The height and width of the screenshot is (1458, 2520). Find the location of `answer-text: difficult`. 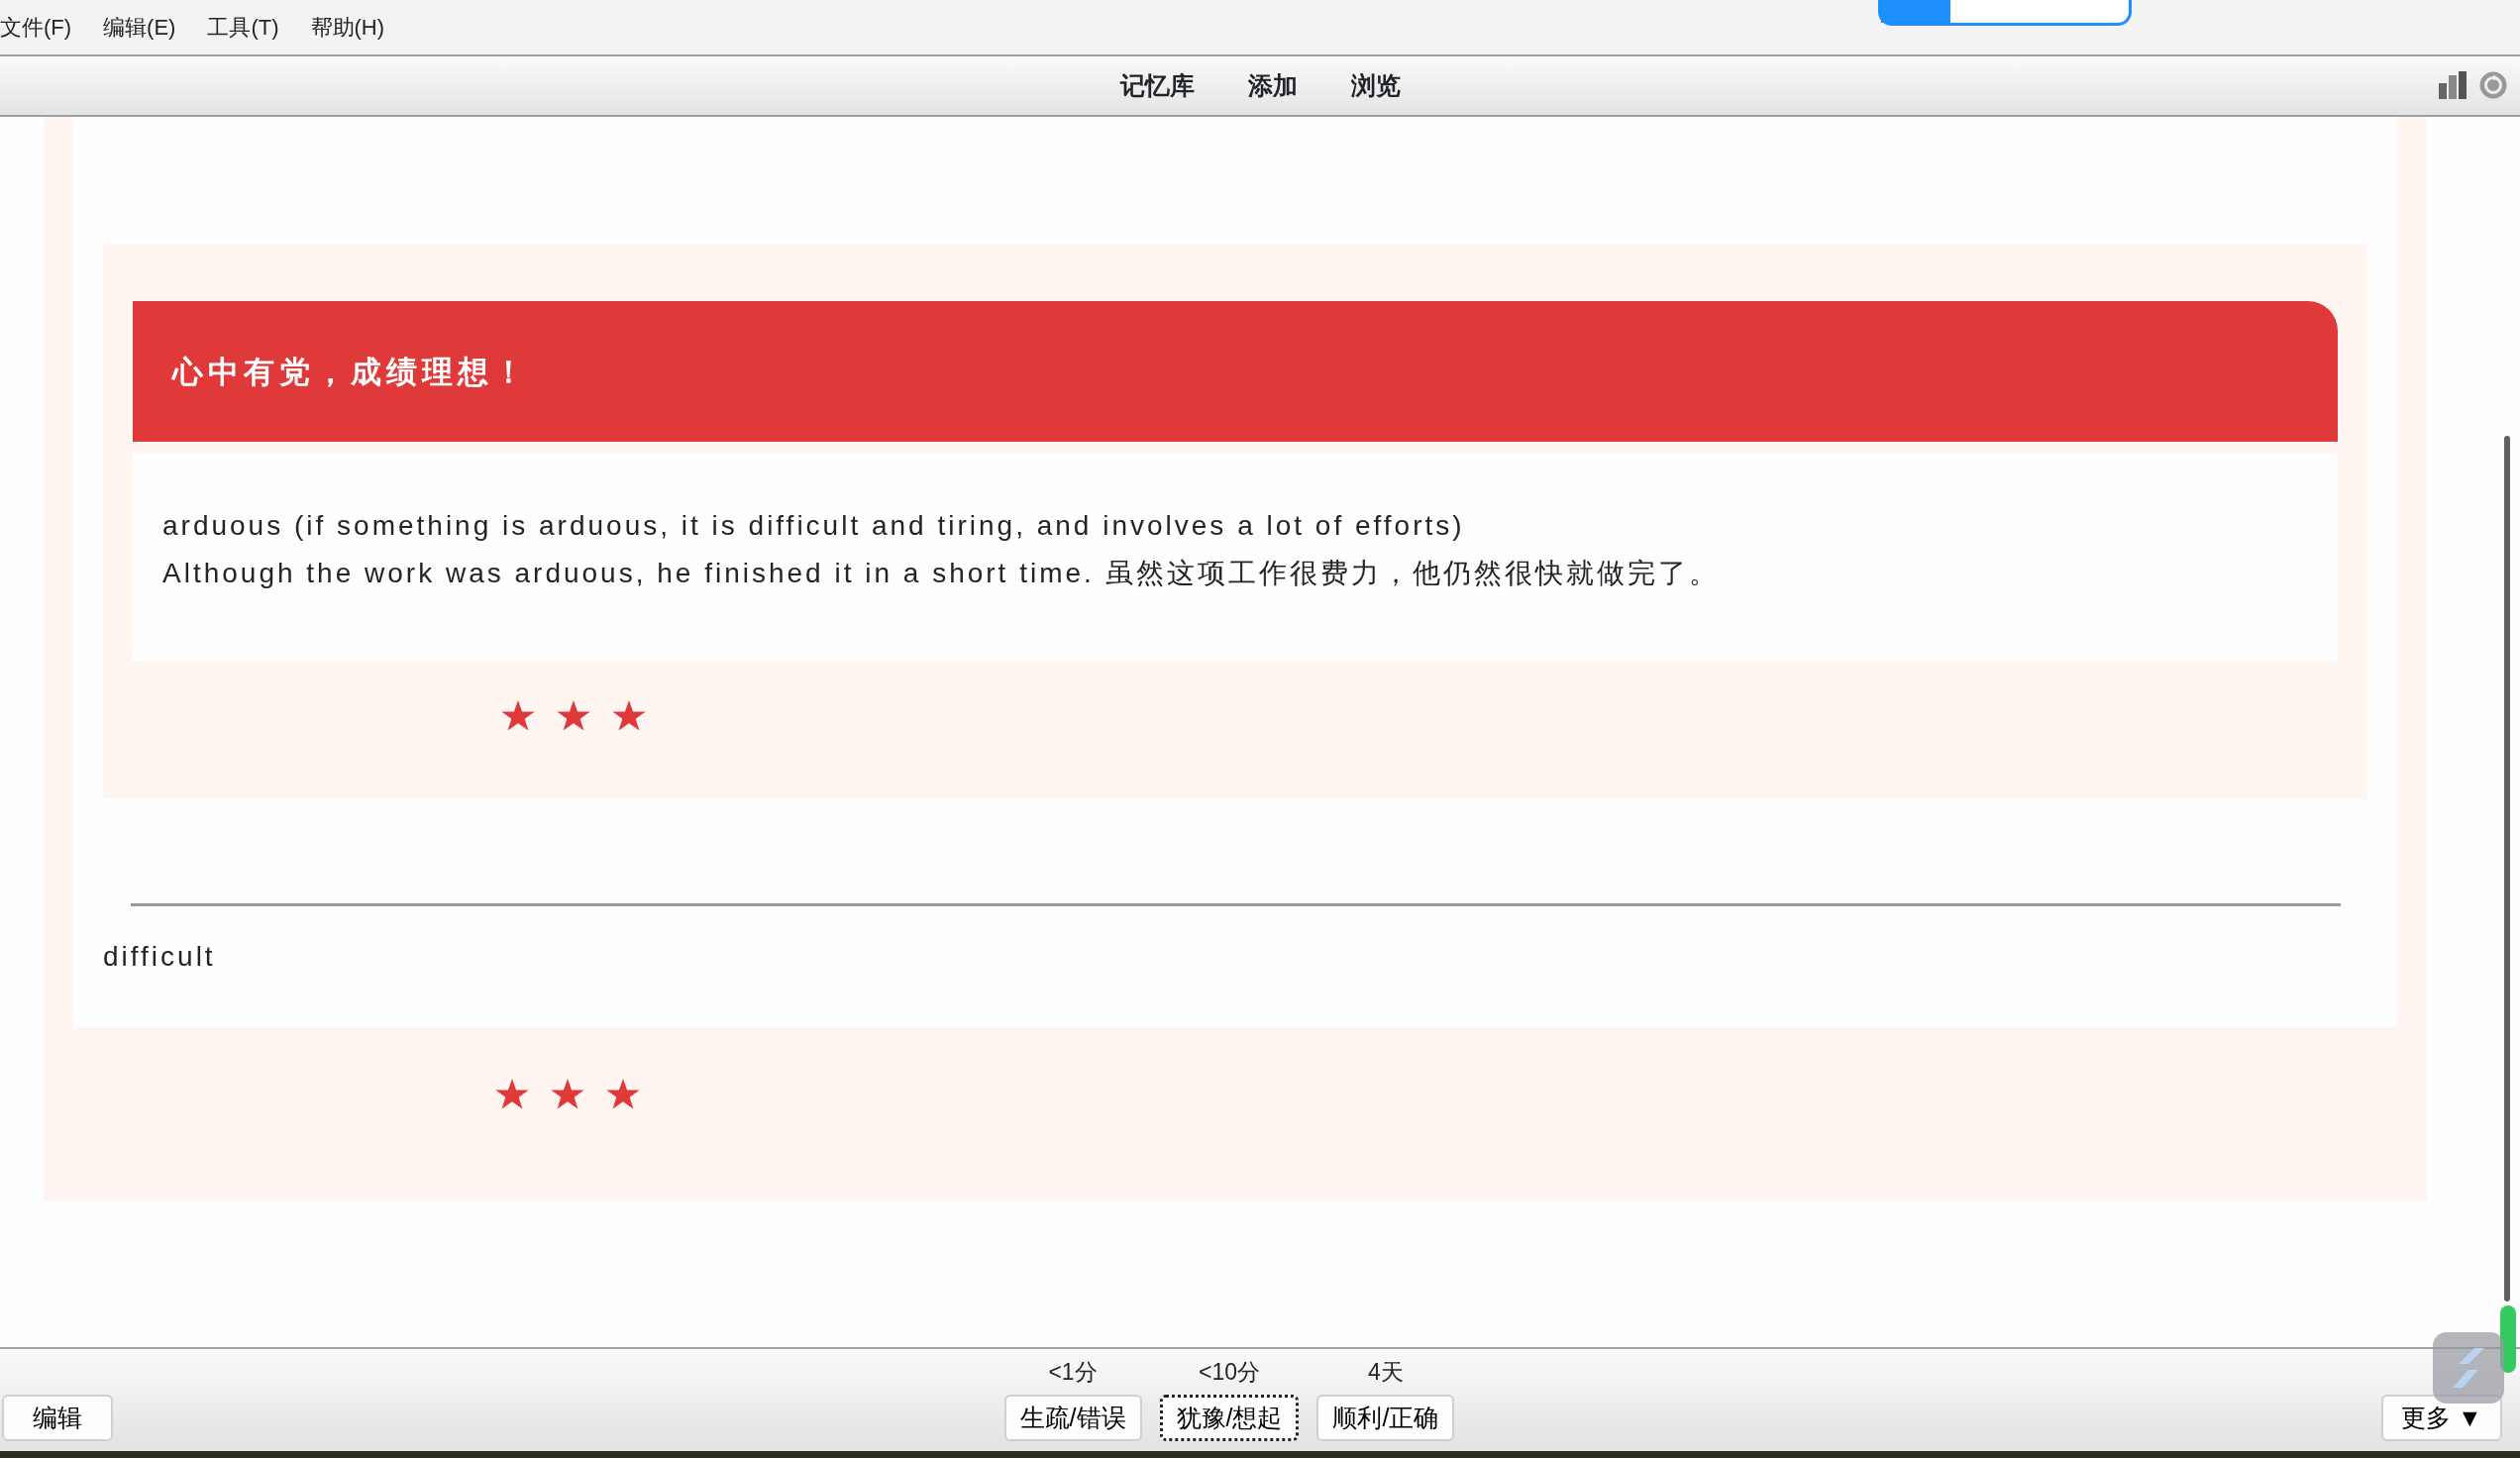

answer-text: difficult is located at coordinates (160, 957).